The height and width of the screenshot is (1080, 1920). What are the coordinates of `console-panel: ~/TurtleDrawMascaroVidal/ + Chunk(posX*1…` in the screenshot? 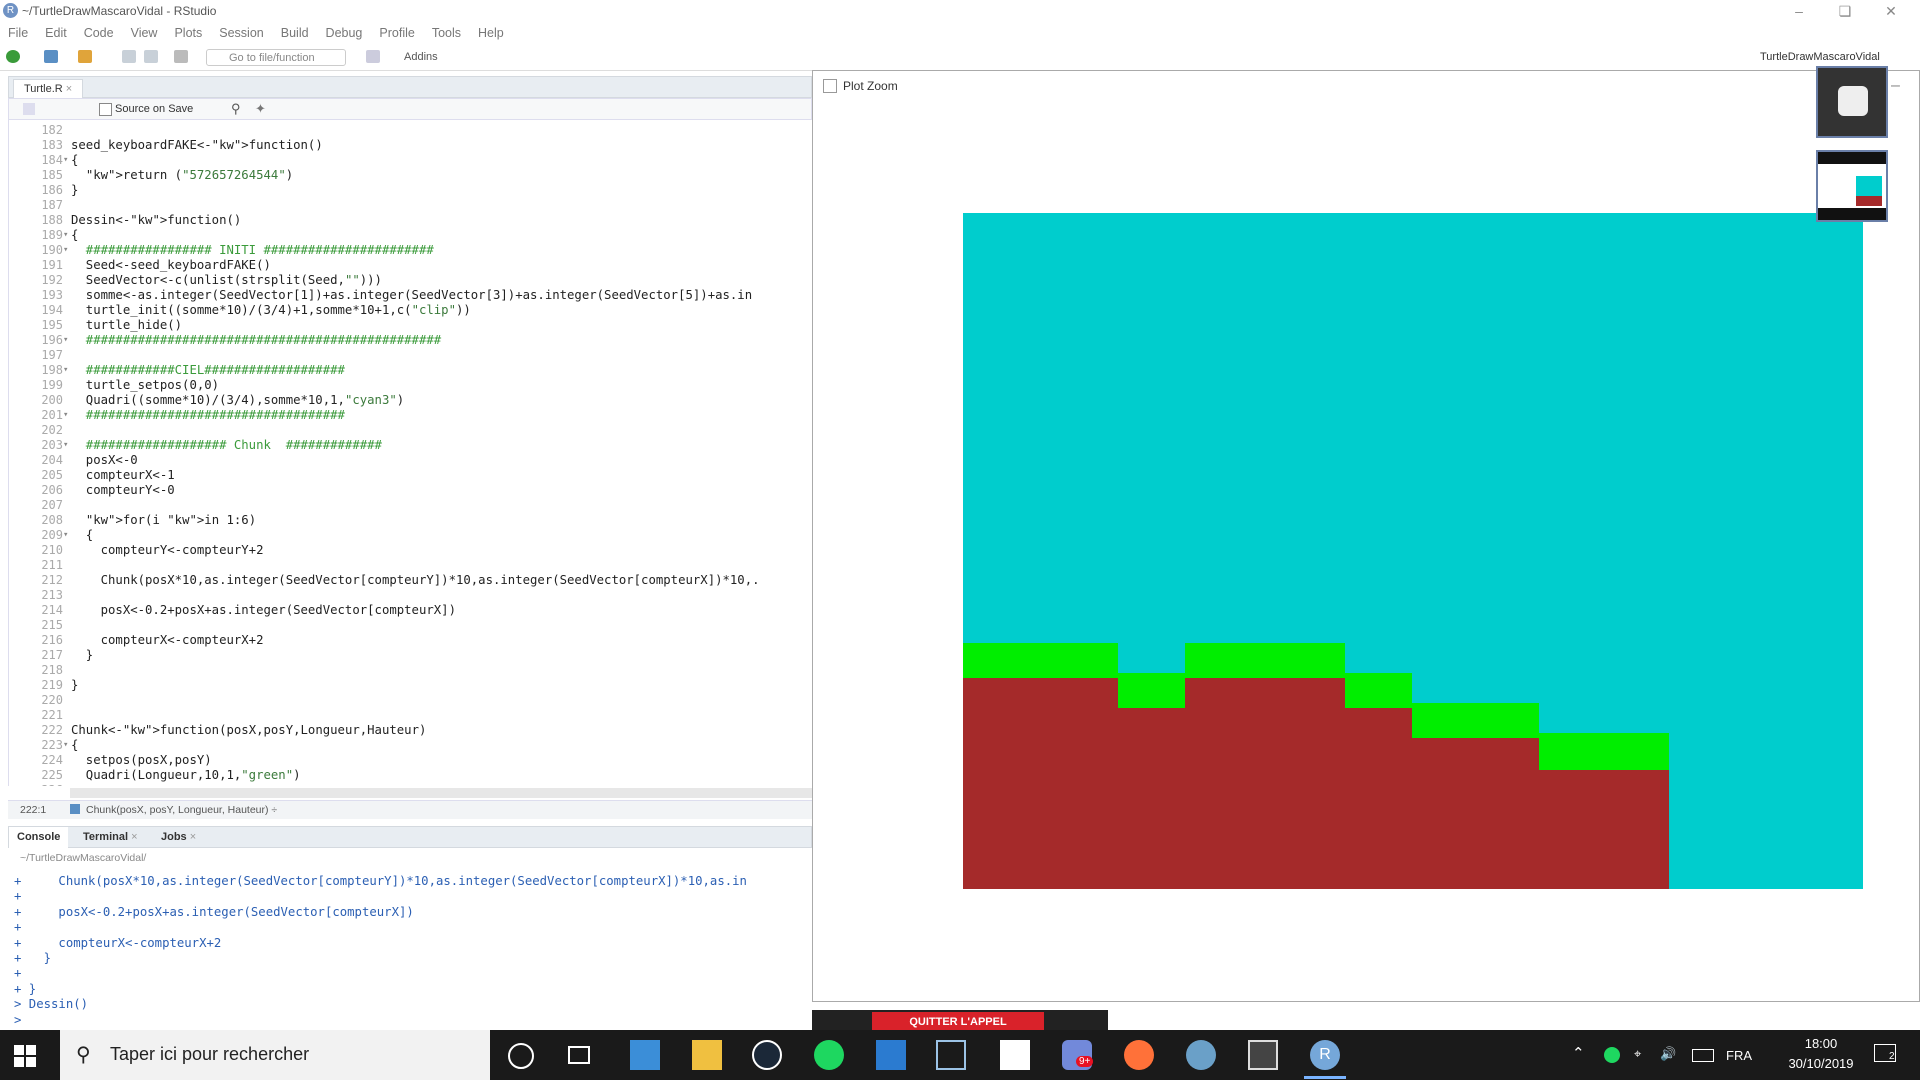 It's located at (410, 939).